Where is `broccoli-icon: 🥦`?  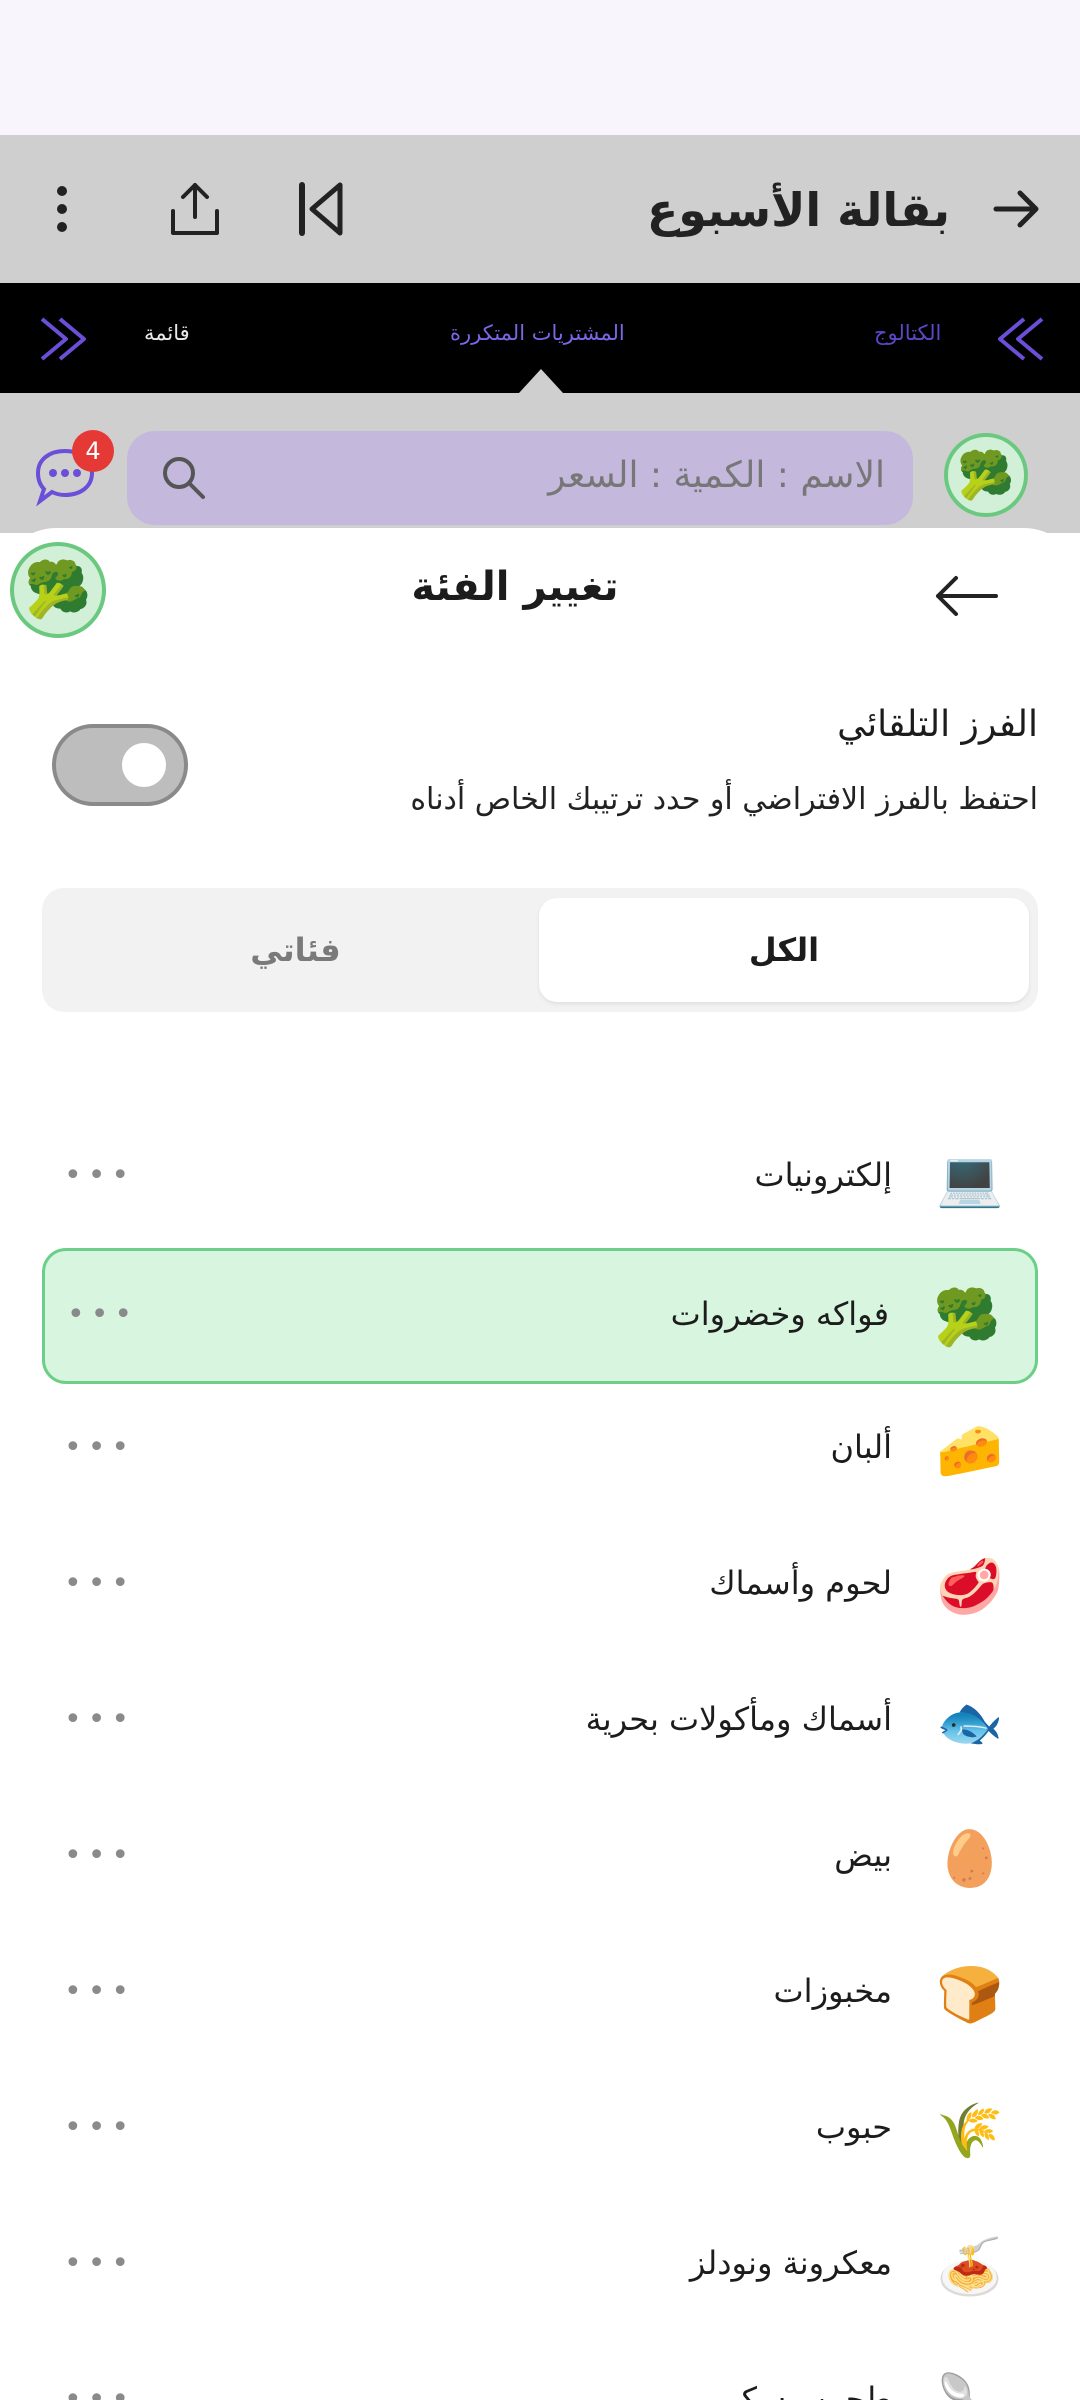 broccoli-icon: 🥦 is located at coordinates (967, 1317).